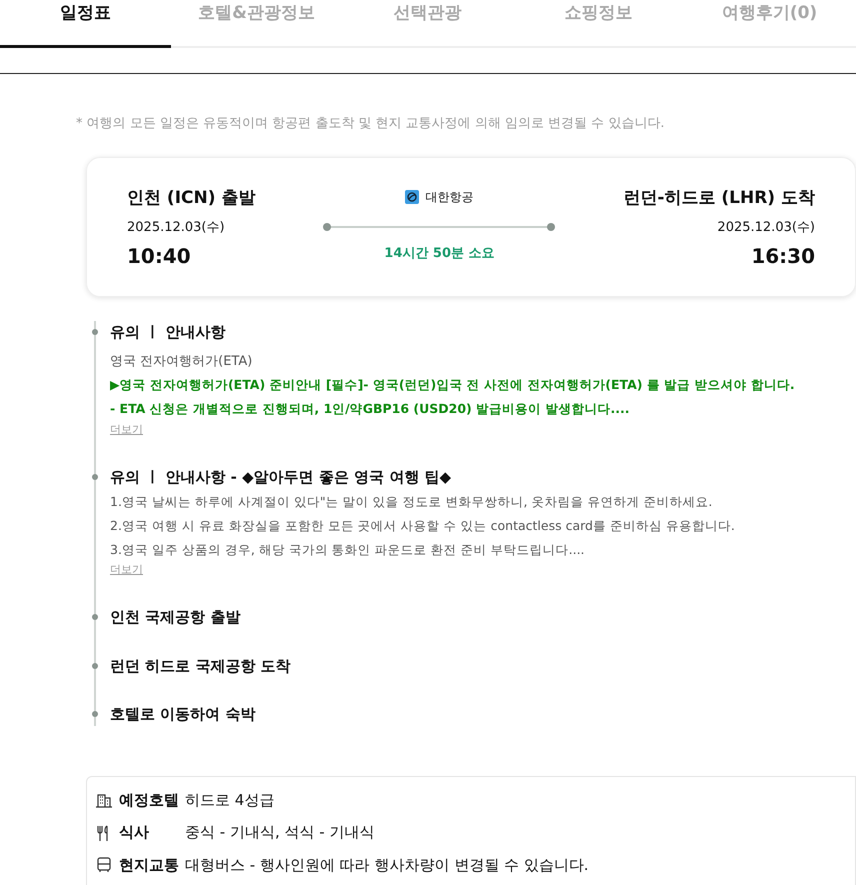 The height and width of the screenshot is (885, 856). I want to click on info-value: 중식 - 기내식, 석식 - 기내식, so click(279, 833).